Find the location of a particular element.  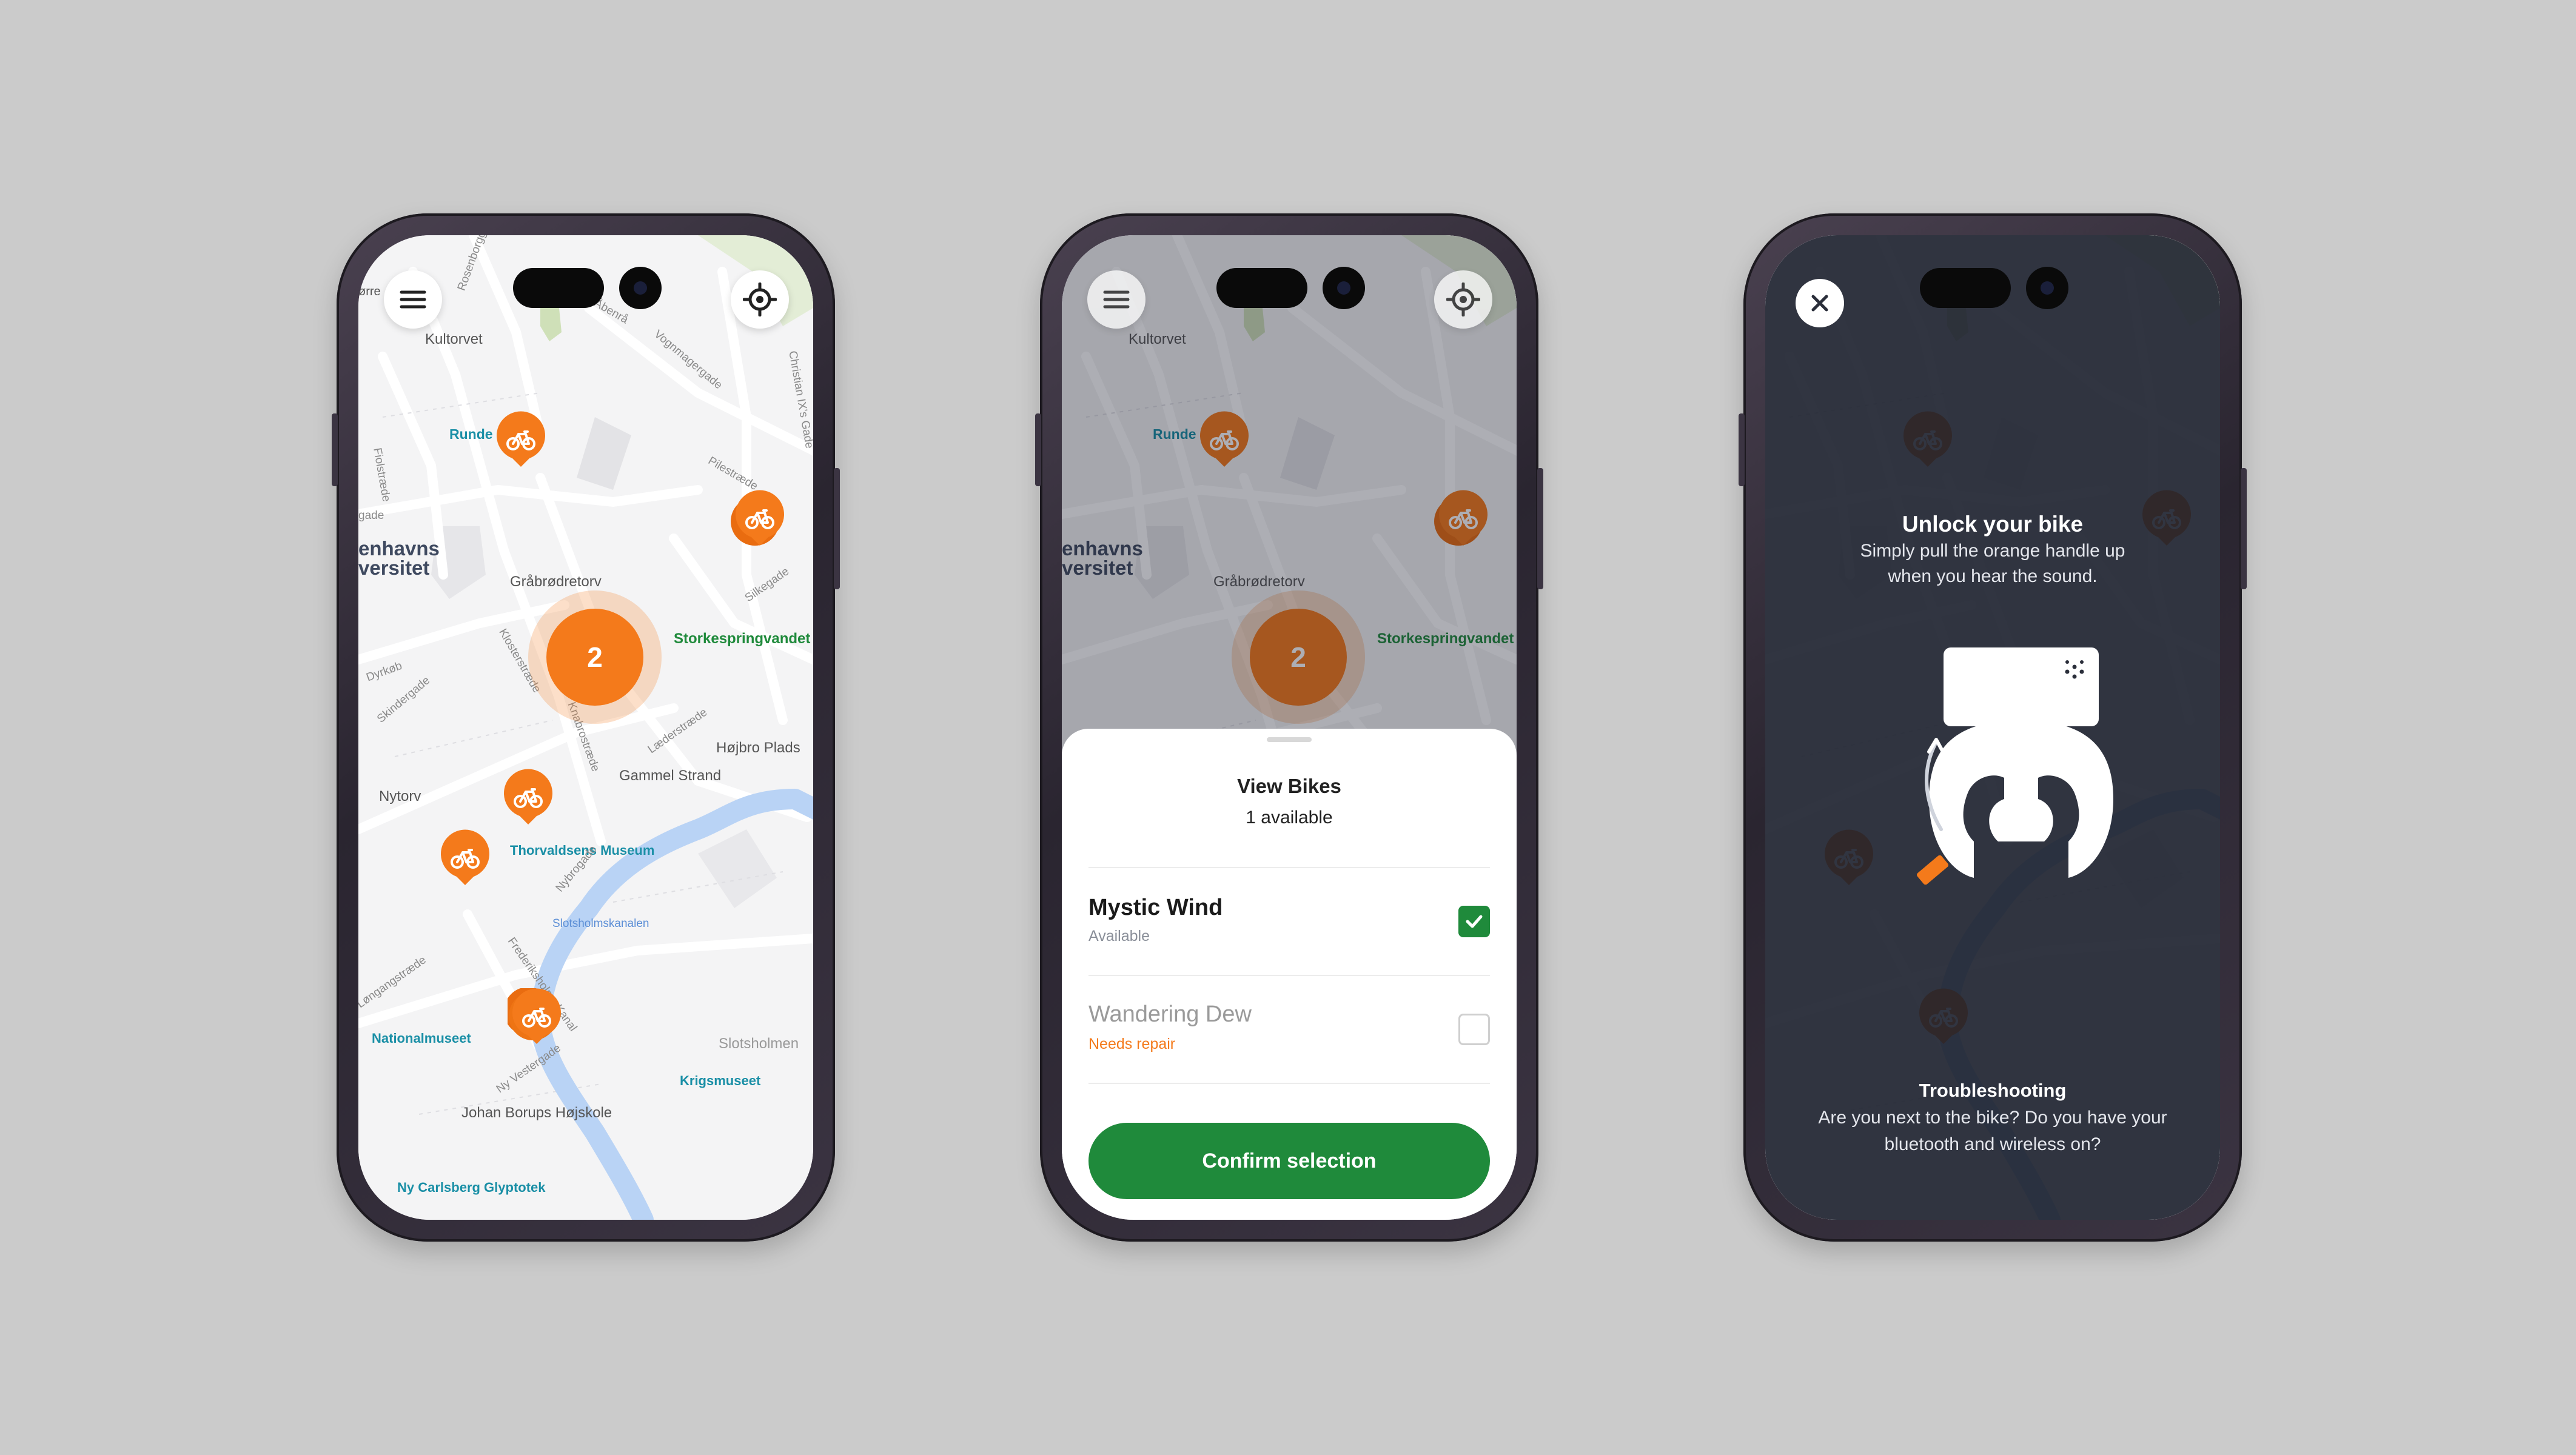

unlock-title: Unlock your bike is located at coordinates (1993, 524).